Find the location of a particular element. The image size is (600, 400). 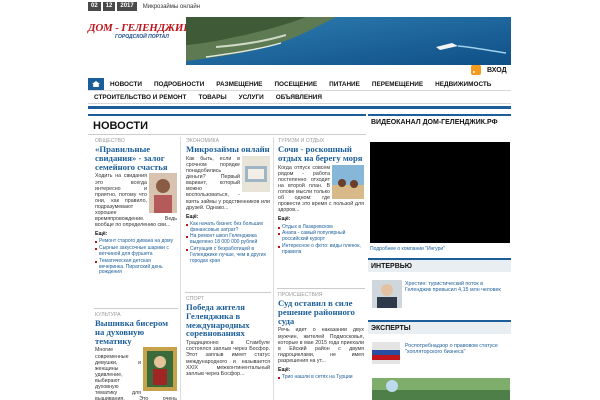

date-bar: 02 12 2017 Микрозаймы онлайн is located at coordinates (144, 6).